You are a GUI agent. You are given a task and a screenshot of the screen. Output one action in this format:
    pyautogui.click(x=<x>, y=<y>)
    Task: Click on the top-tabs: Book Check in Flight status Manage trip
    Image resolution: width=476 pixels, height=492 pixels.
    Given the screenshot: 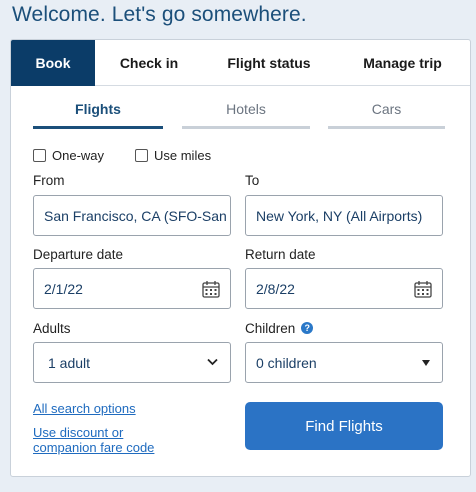 What is the action you would take?
    pyautogui.click(x=240, y=63)
    